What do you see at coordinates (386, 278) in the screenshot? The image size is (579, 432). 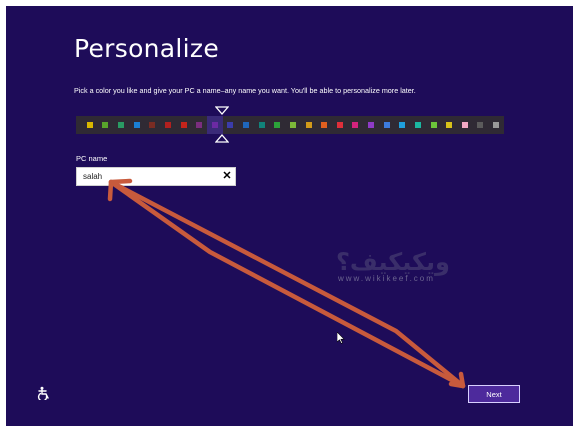 I see `watermark-url: www.wikikeef.com` at bounding box center [386, 278].